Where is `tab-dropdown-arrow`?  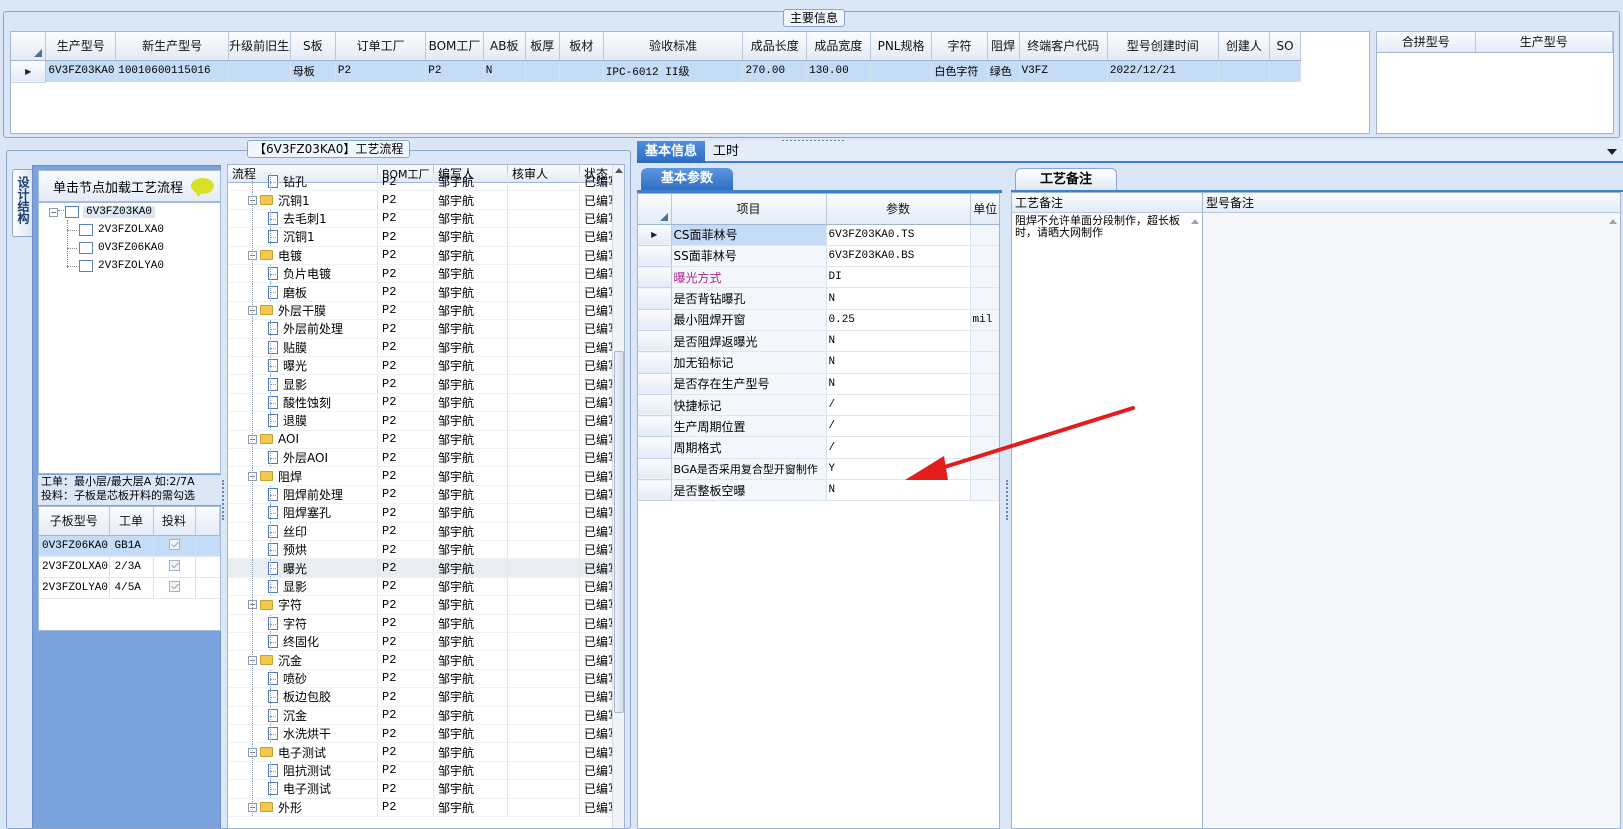
tab-dropdown-arrow is located at coordinates (1612, 152).